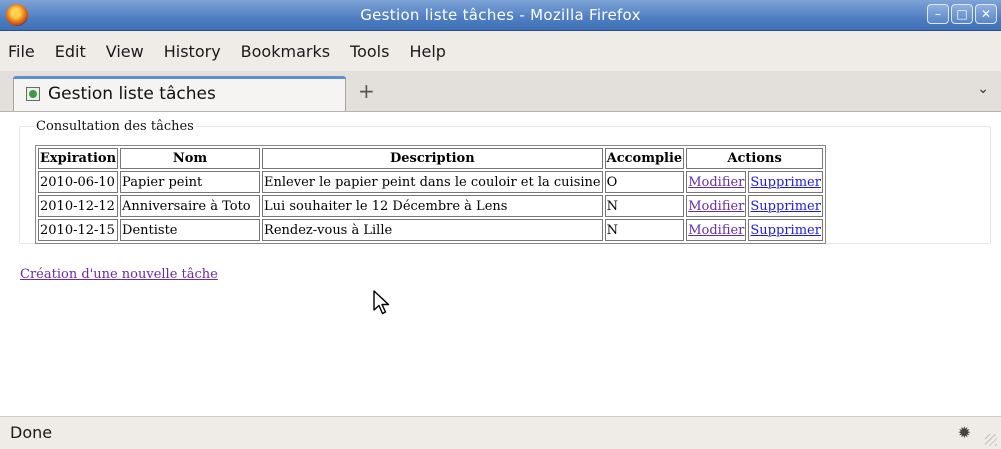 The height and width of the screenshot is (449, 1001). What do you see at coordinates (70, 51) in the screenshot?
I see `menu-edit: Edit` at bounding box center [70, 51].